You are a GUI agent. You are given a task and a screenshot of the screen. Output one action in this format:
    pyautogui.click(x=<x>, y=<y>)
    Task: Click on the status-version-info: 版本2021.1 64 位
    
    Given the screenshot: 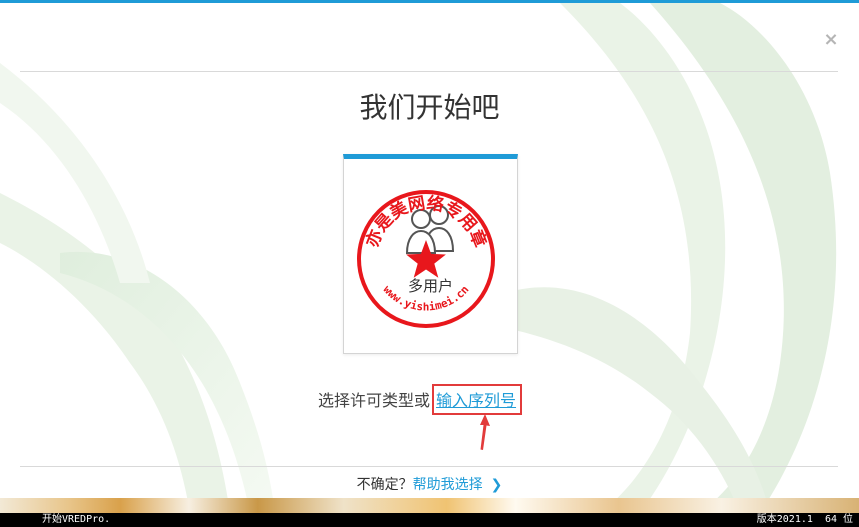 What is the action you would take?
    pyautogui.click(x=805, y=520)
    